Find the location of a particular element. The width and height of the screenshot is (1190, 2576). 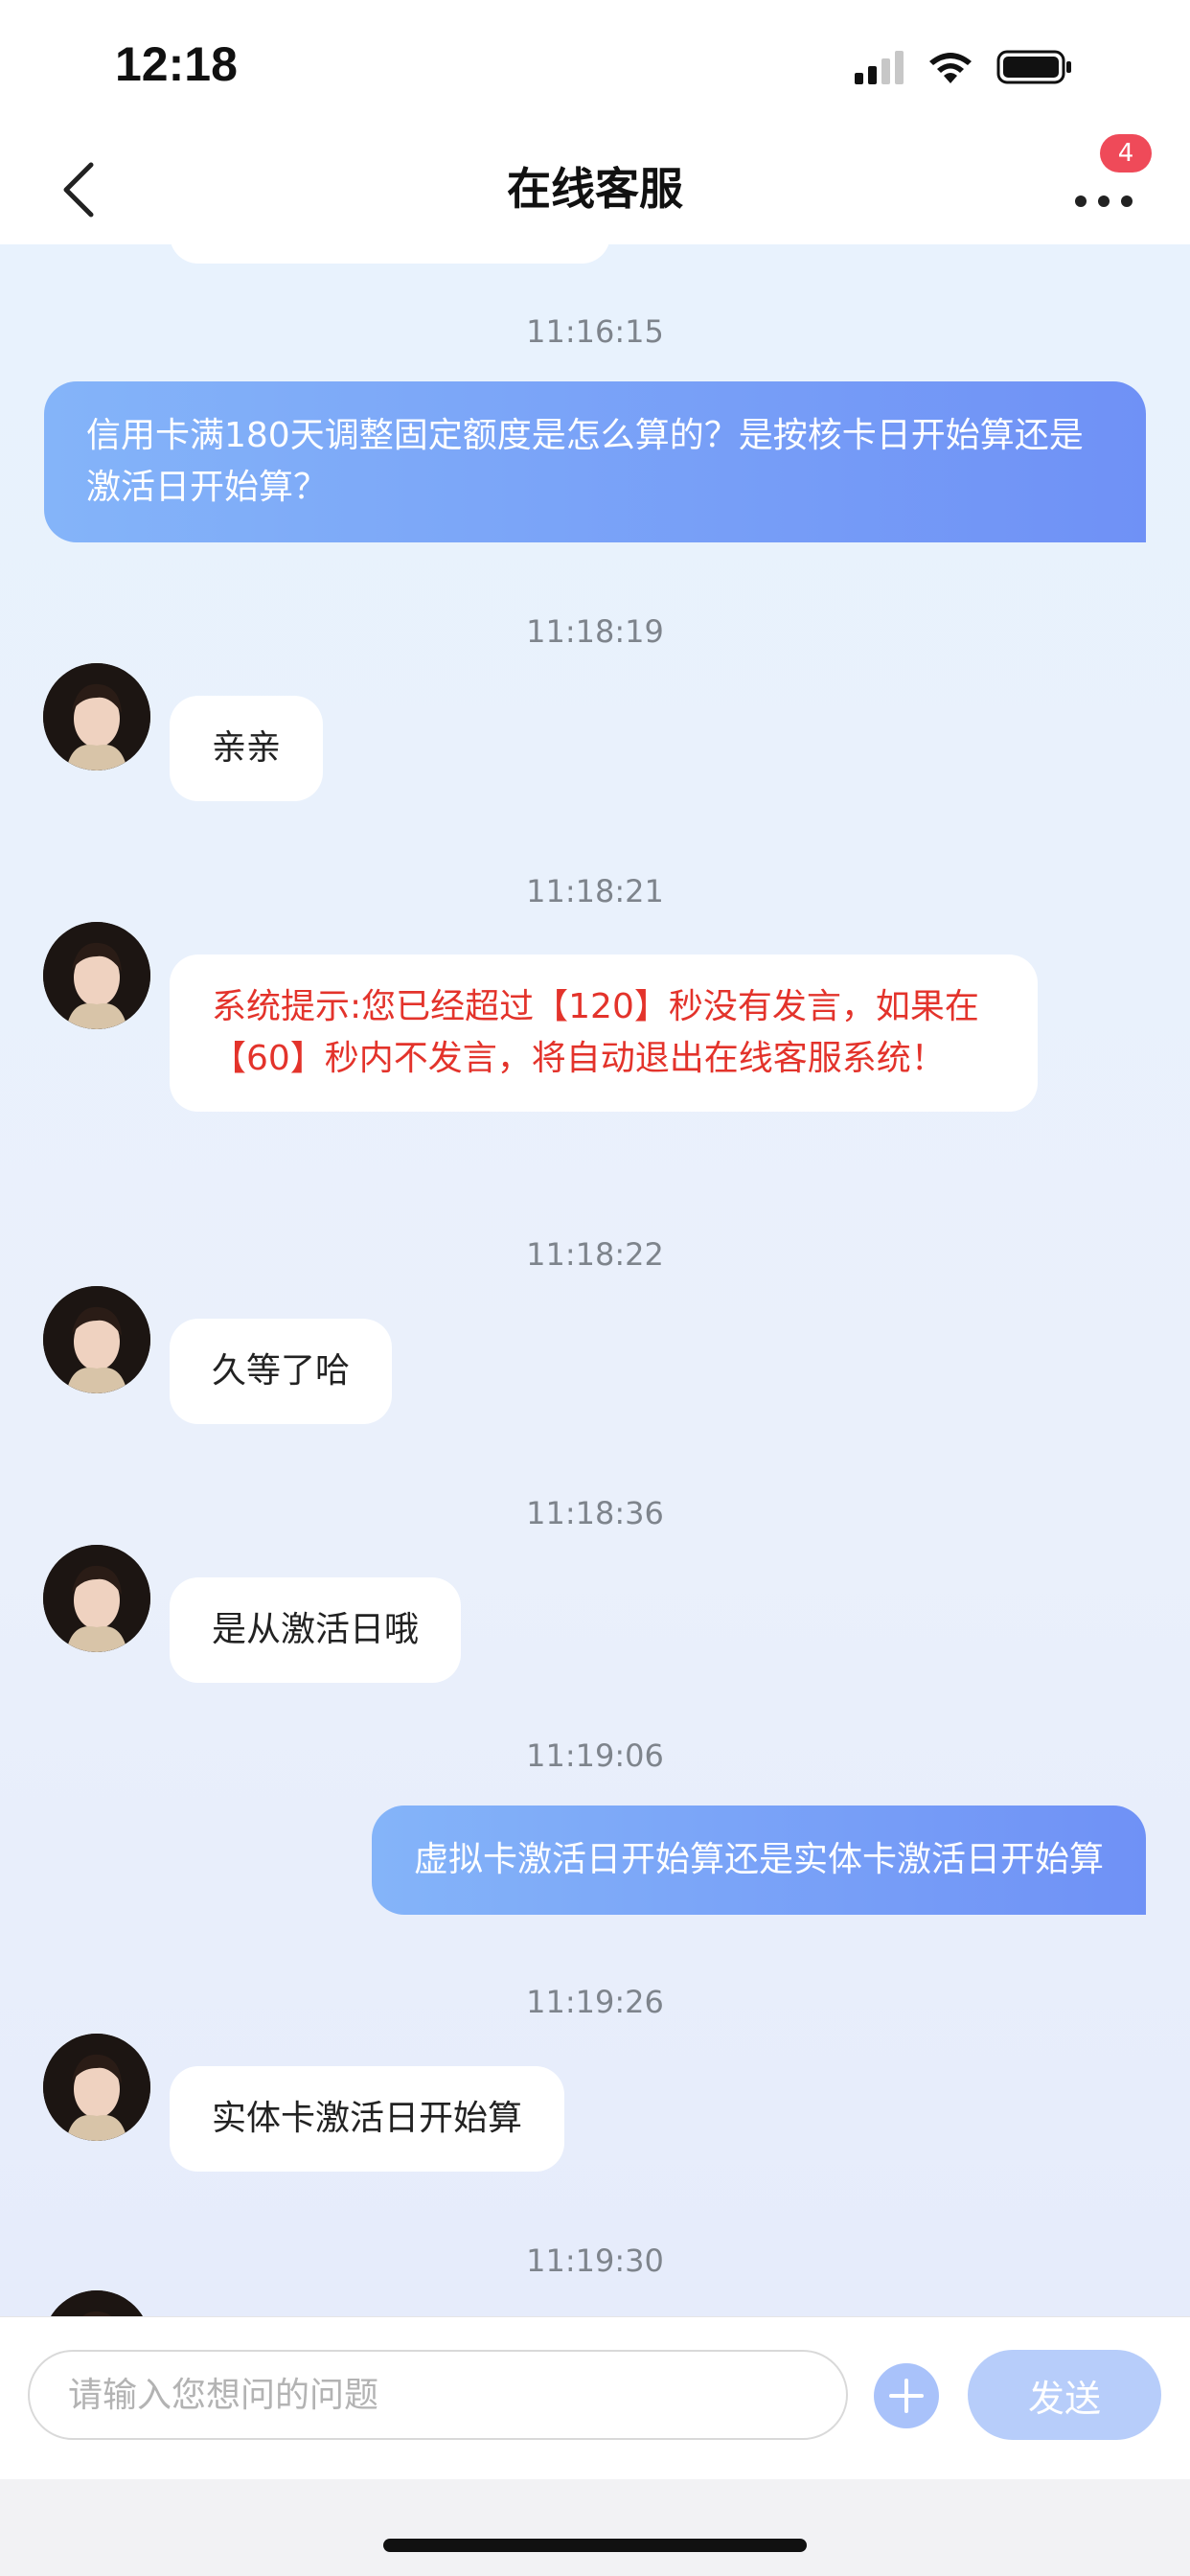

message-timestamp: 11:19:06 is located at coordinates (595, 1755).